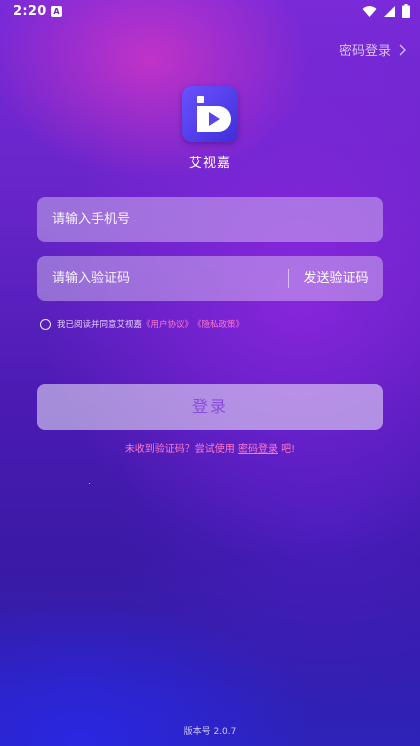 The width and height of the screenshot is (420, 746). What do you see at coordinates (336, 278) in the screenshot?
I see `send-code-button: 发送验证码` at bounding box center [336, 278].